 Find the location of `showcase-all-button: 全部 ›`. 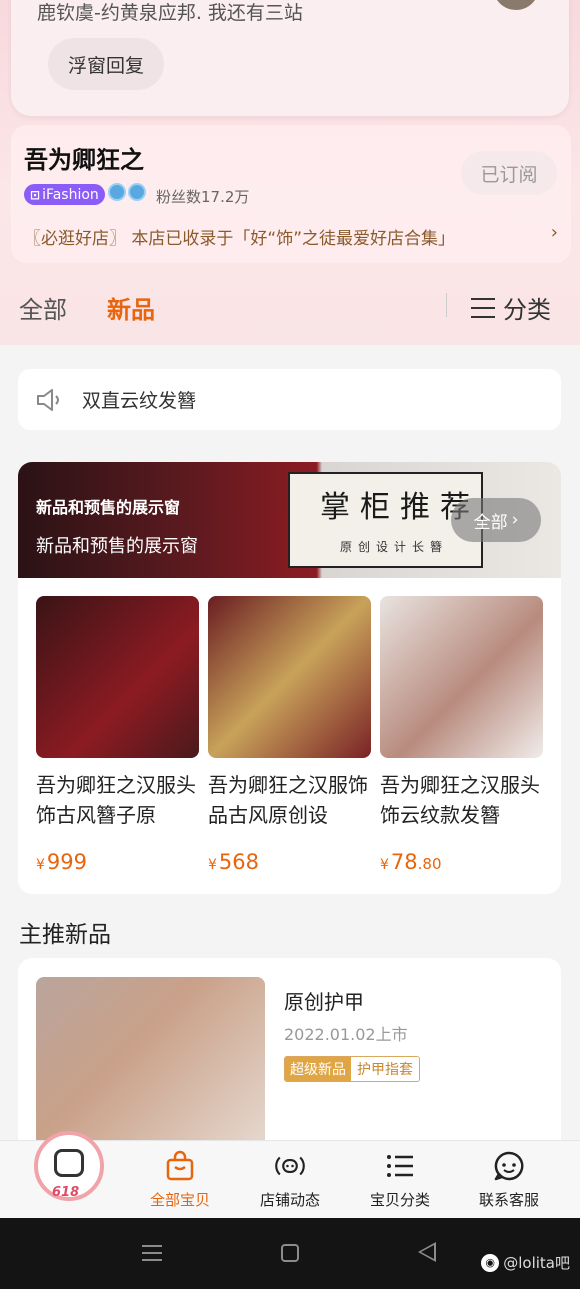

showcase-all-button: 全部 › is located at coordinates (496, 520).